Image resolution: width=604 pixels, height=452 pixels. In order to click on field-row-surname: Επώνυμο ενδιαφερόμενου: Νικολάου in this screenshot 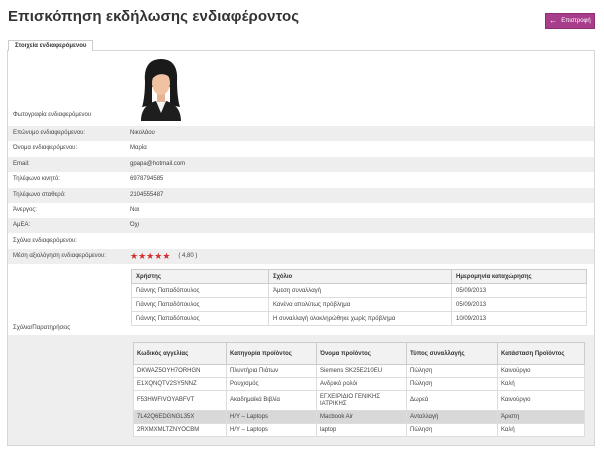, I will do `click(301, 133)`.